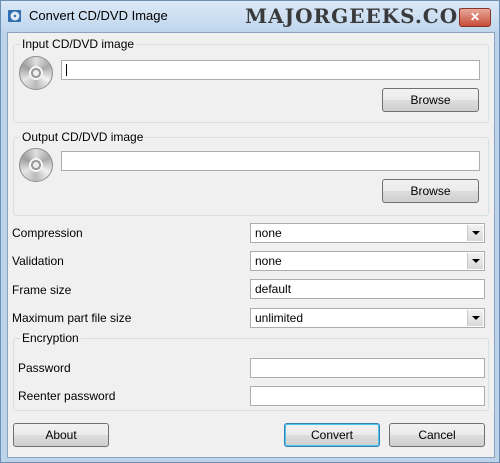  I want to click on disc-app-icon, so click(14, 16).